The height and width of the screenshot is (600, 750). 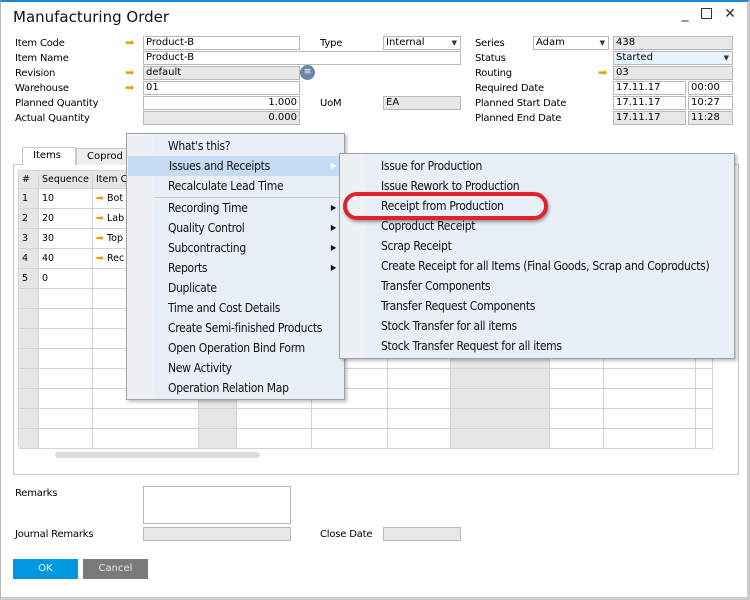 I want to click on submenu-item: Scrap Receipt, so click(x=537, y=246).